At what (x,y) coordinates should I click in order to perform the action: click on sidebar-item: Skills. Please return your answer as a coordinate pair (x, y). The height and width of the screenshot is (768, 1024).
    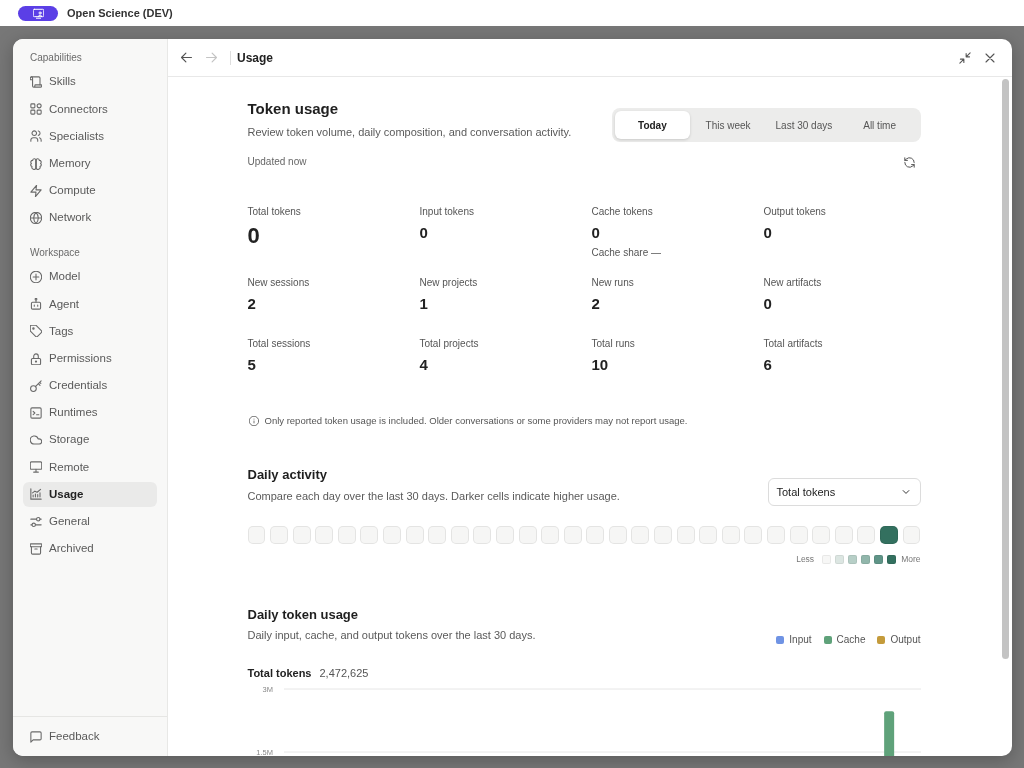
    Looking at the image, I should click on (90, 82).